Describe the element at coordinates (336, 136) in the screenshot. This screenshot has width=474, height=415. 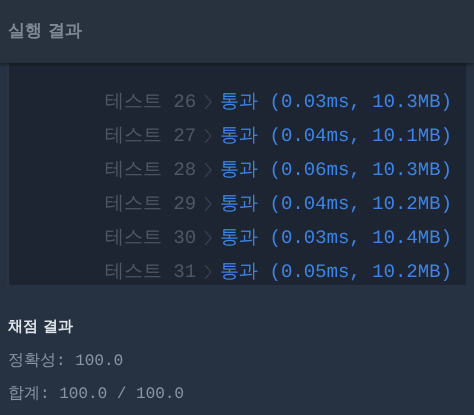
I see `test-result: 통과 (0.04ms, 10.1MB)` at that location.